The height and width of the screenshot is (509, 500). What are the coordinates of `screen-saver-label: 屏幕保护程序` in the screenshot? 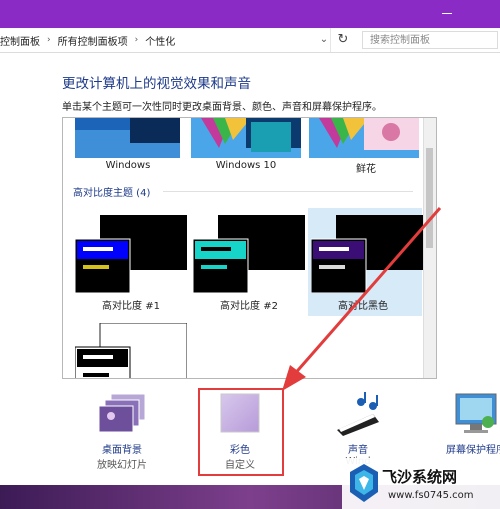 It's located at (473, 448).